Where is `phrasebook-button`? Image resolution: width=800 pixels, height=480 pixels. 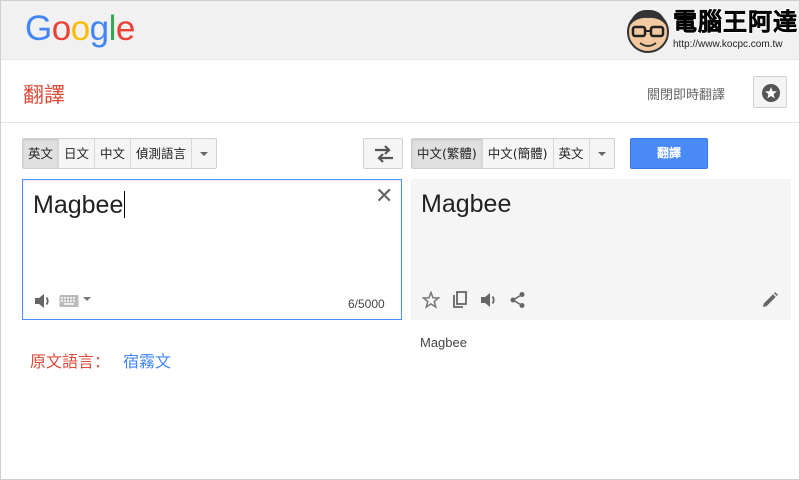 phrasebook-button is located at coordinates (770, 92).